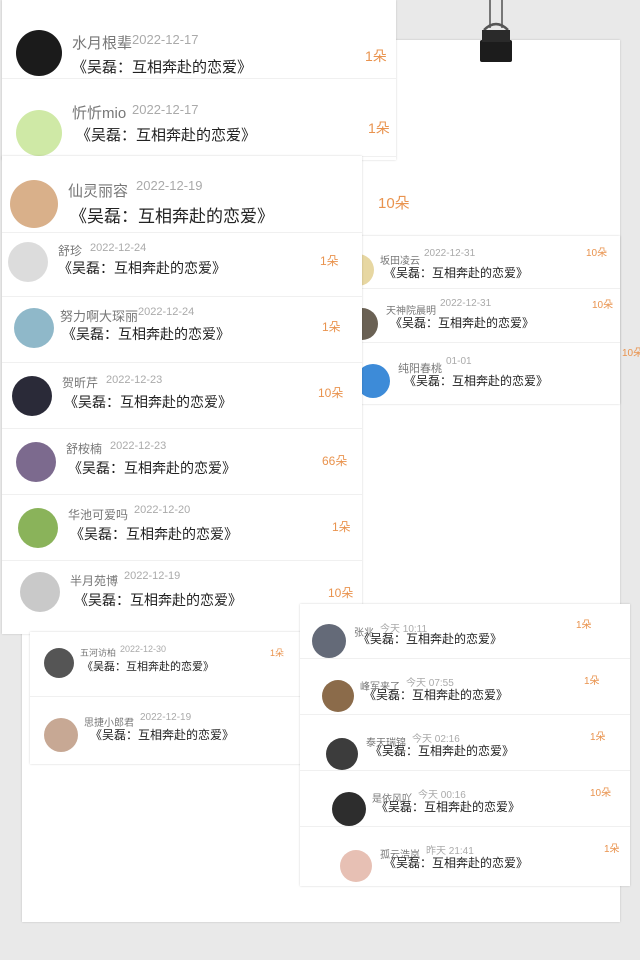  I want to click on list-item: 思捷小郎君 2022-12-19 《吴磊：互相奔赴的恋爱》 1朵, so click(175, 730).